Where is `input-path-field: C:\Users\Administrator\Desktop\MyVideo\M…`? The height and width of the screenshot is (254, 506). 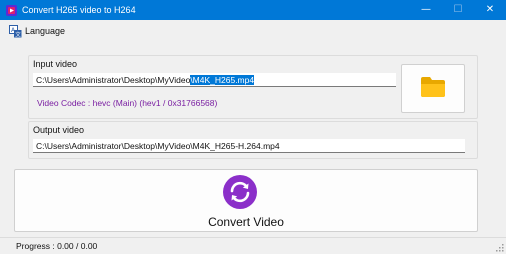
input-path-field: C:\Users\Administrator\Desktop\MyVideo\M… is located at coordinates (214, 80).